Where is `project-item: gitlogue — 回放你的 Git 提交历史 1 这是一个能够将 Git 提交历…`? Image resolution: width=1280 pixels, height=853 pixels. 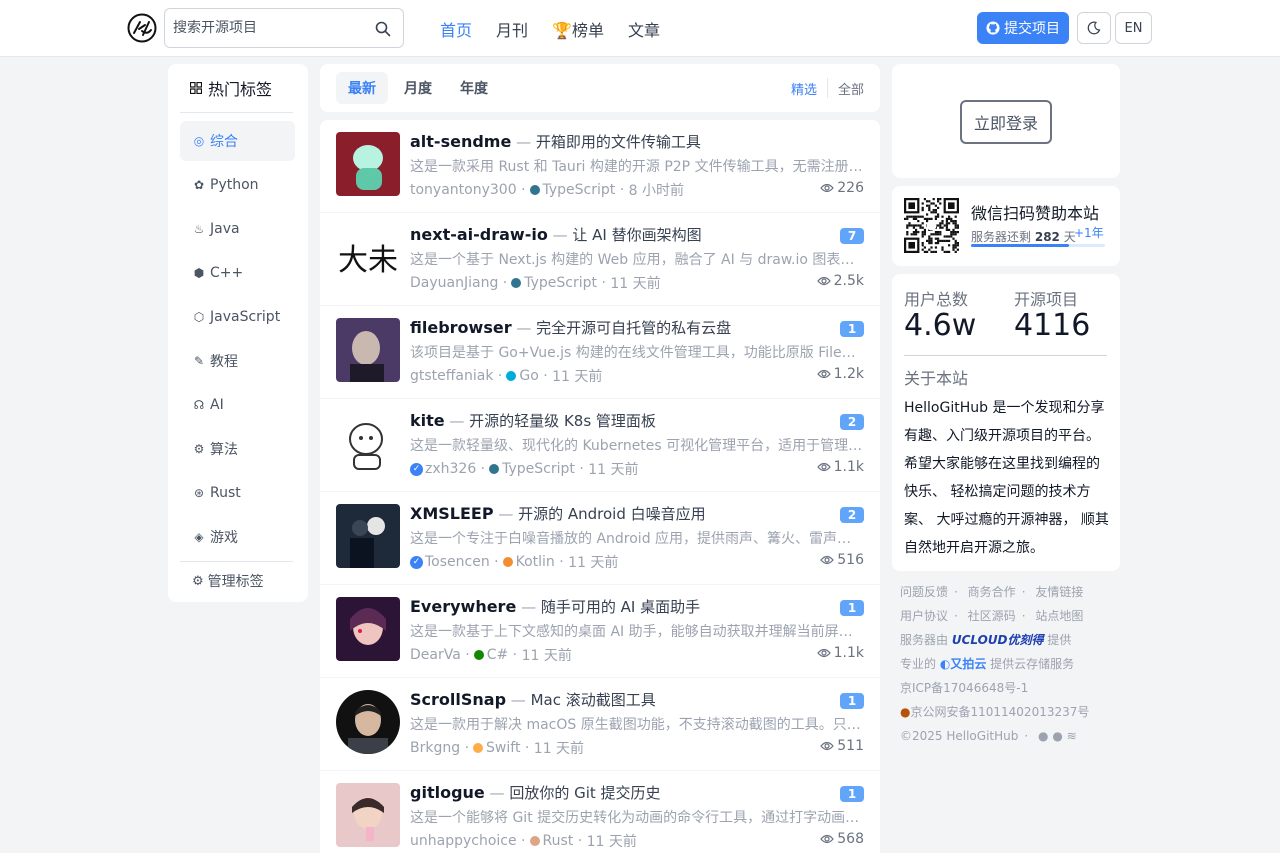 project-item: gitlogue — 回放你的 Git 提交历史 1 这是一个能够将 Git 提交历… is located at coordinates (600, 812).